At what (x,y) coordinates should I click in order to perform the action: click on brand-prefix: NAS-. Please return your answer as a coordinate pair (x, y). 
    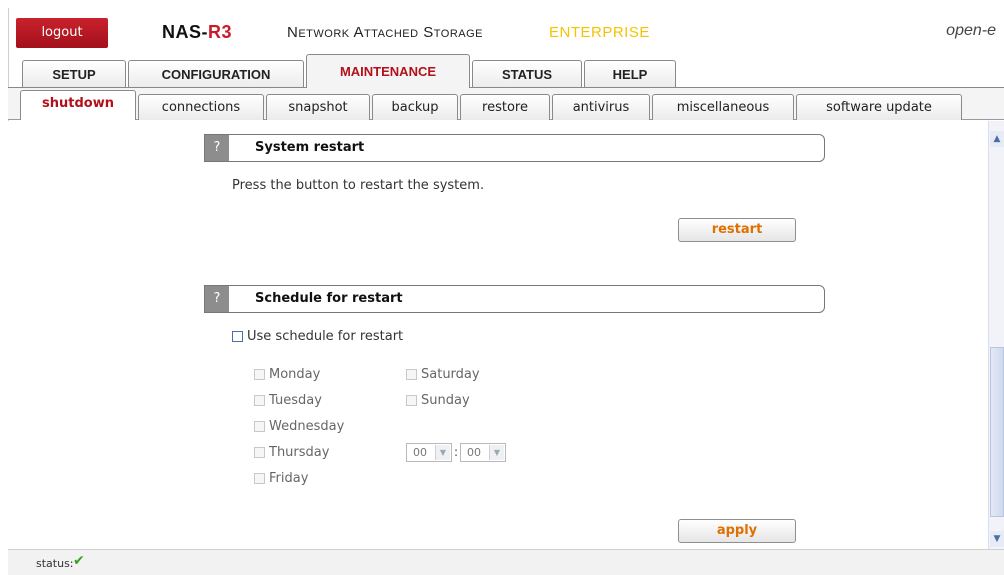
    Looking at the image, I should click on (185, 32).